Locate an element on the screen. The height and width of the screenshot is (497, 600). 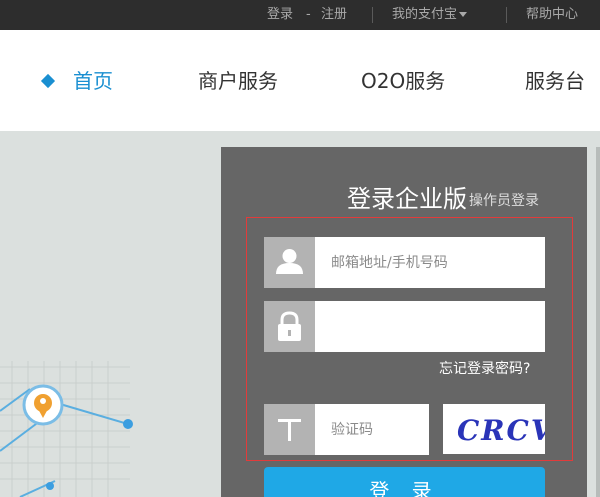
password-input is located at coordinates (433, 327).